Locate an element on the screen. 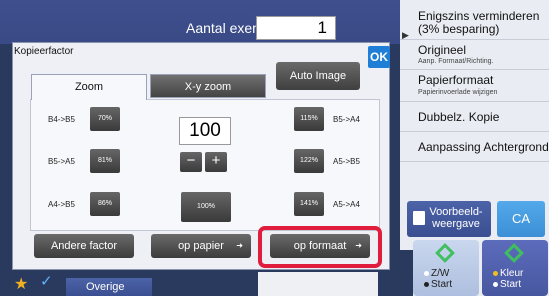 This screenshot has width=549, height=296. rp-item-label: Enigszins verminderen (3% besparing) is located at coordinates (479, 22).